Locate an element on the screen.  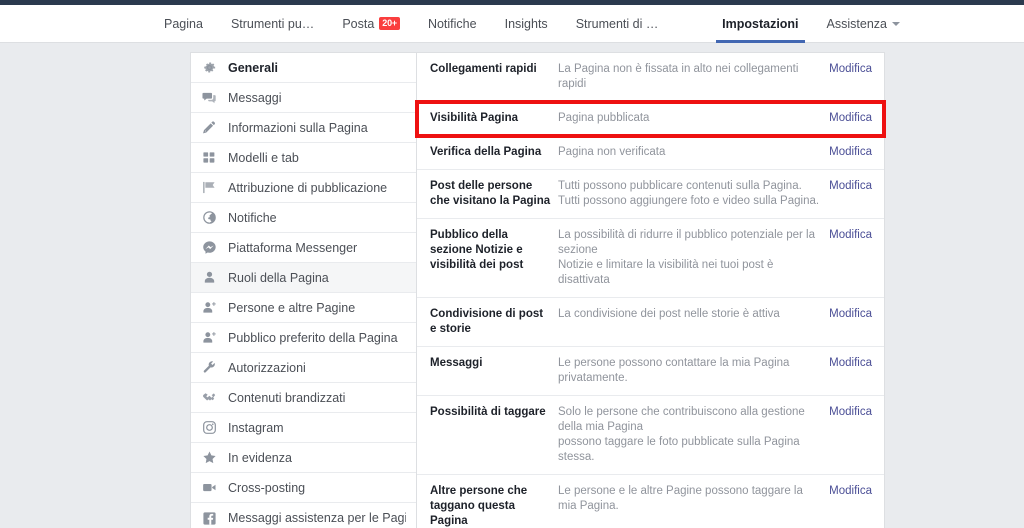
sidebar-item-autorizzazioni: Autorizzazioni is located at coordinates (303, 368).